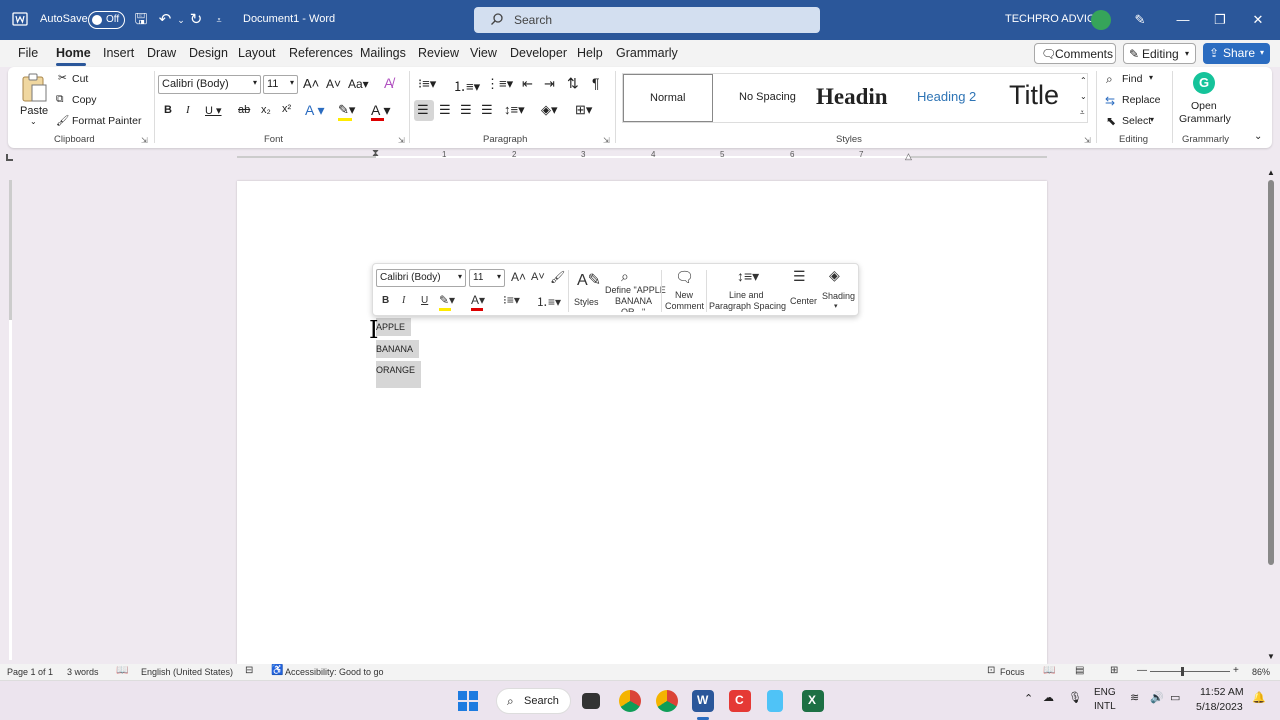 This screenshot has height=720, width=1280. What do you see at coordinates (1109, 79) in the screenshot?
I see `find-icon: ⌕` at bounding box center [1109, 79].